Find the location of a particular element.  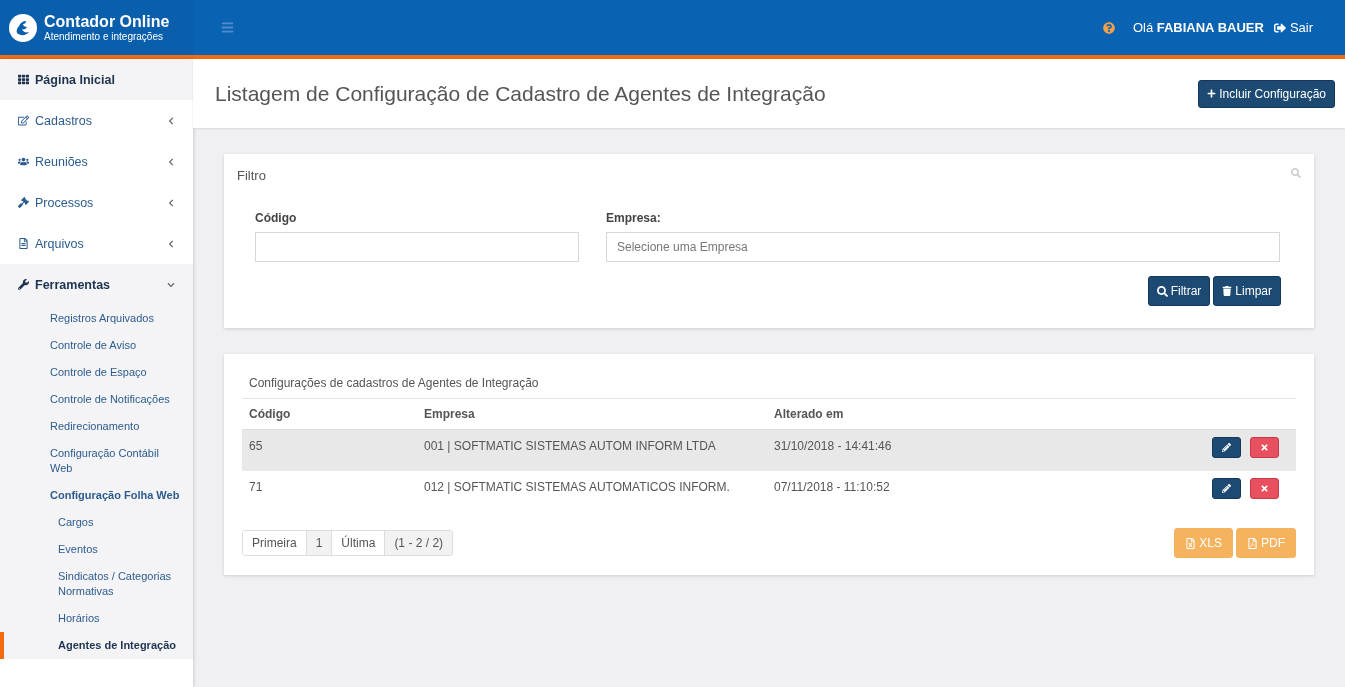

sidebar-item: Arquivos is located at coordinates (96, 243).